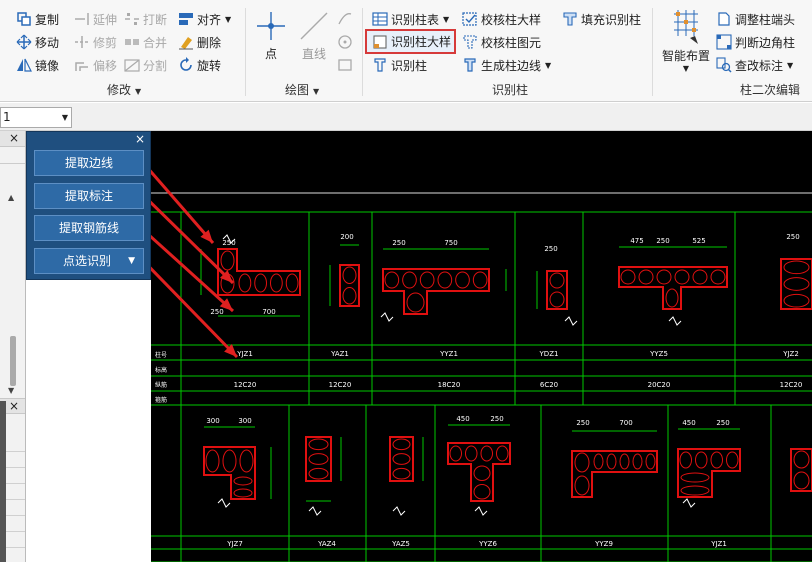 This screenshot has height=565, width=812. Describe the element at coordinates (132, 65) in the screenshot. I see `split-icon` at that location.